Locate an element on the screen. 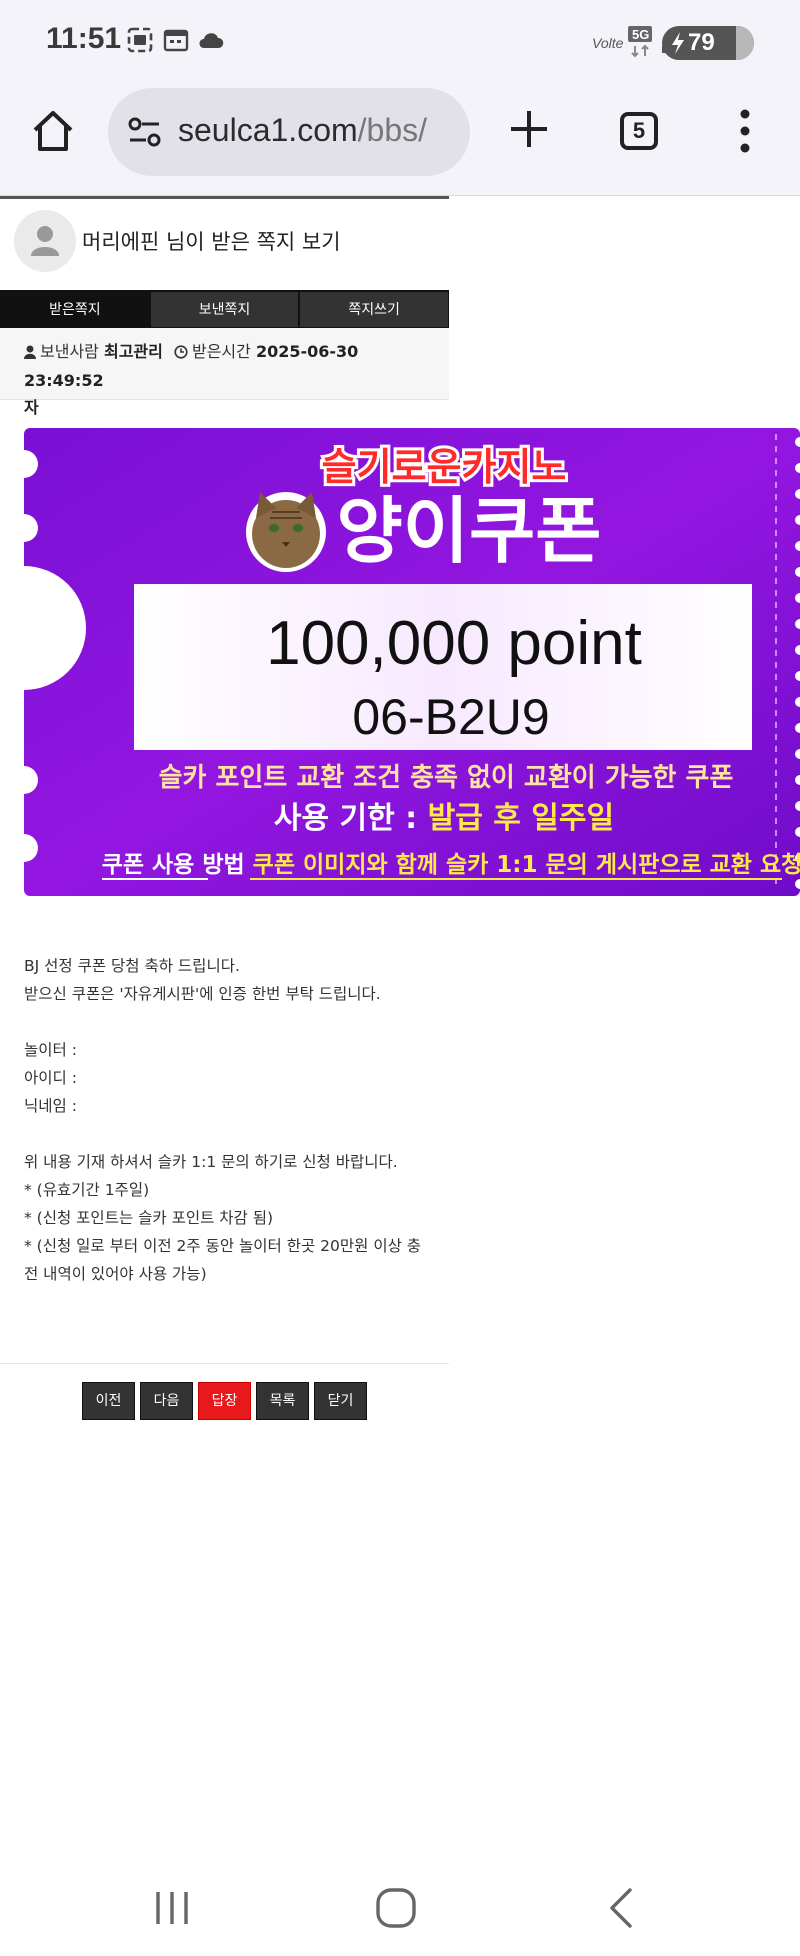  url-text: seulca1.com/bbs/ is located at coordinates (302, 130).